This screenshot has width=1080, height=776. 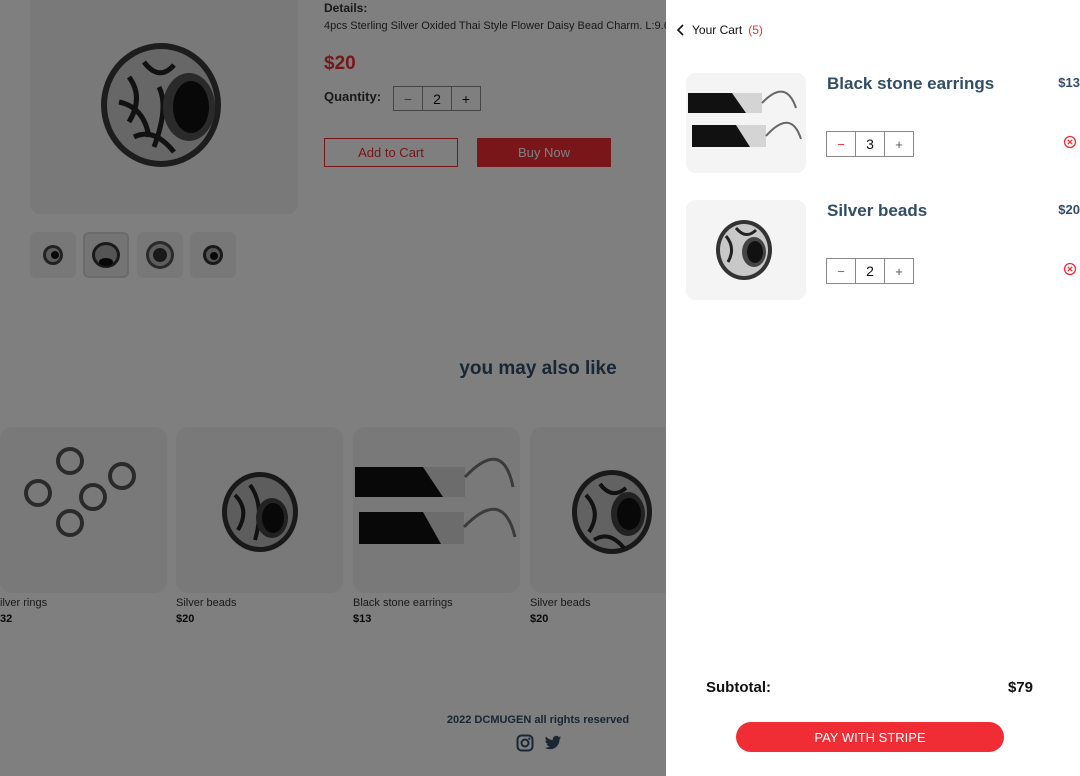 I want to click on subtotal-value: $79, so click(x=1020, y=687).